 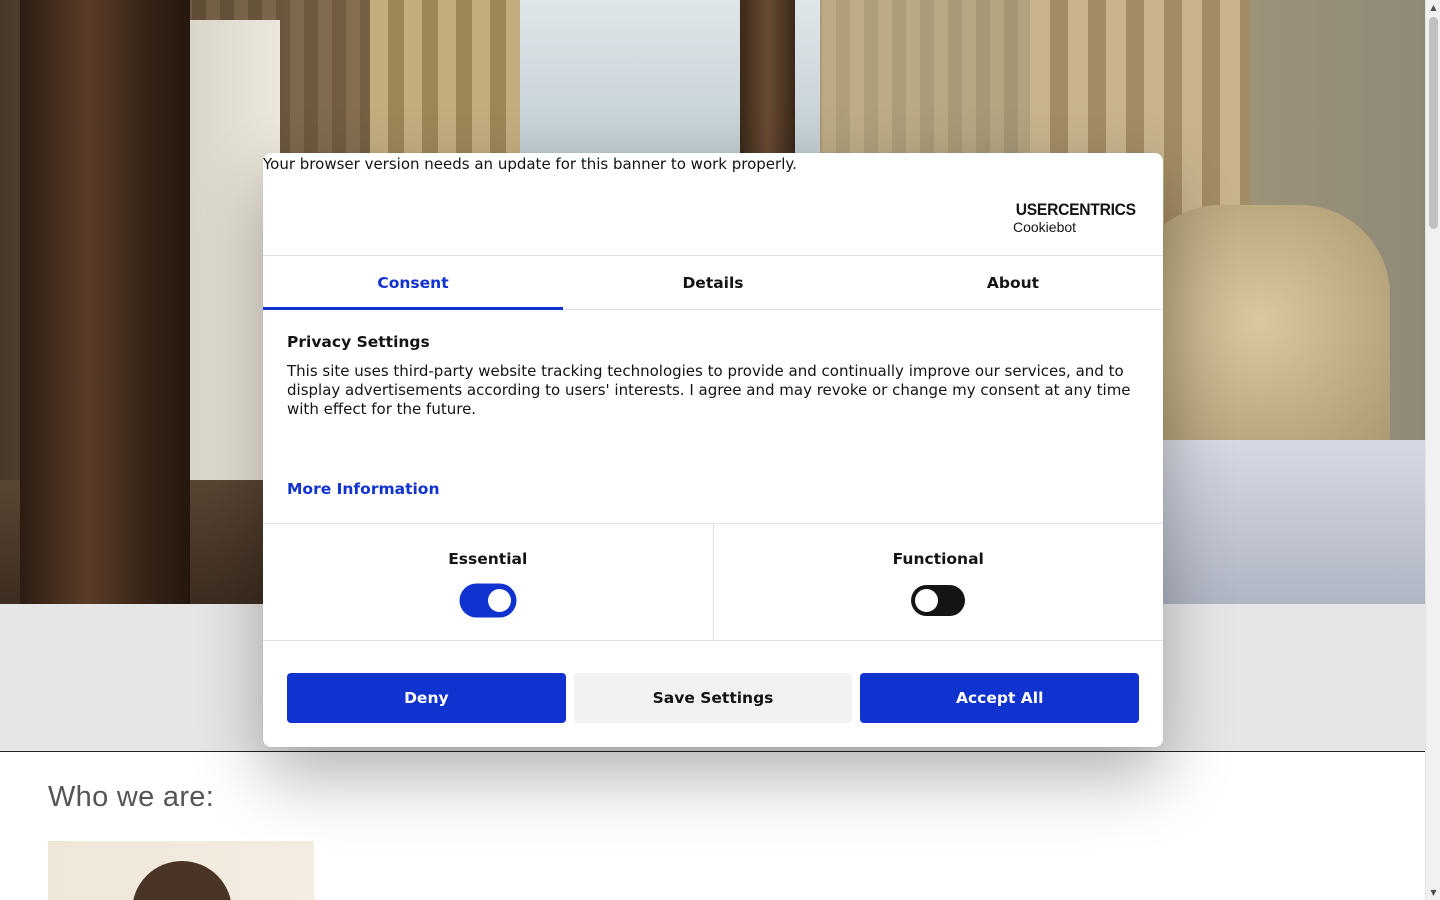 I want to click on save-settings-button: Save Settings, so click(x=713, y=698).